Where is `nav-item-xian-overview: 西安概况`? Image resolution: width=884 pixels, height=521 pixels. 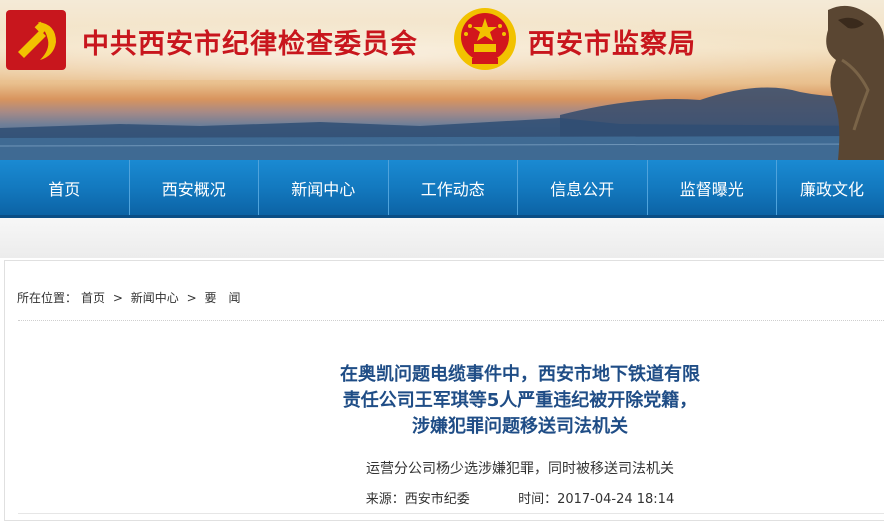 nav-item-xian-overview: 西安概况 is located at coordinates (194, 187).